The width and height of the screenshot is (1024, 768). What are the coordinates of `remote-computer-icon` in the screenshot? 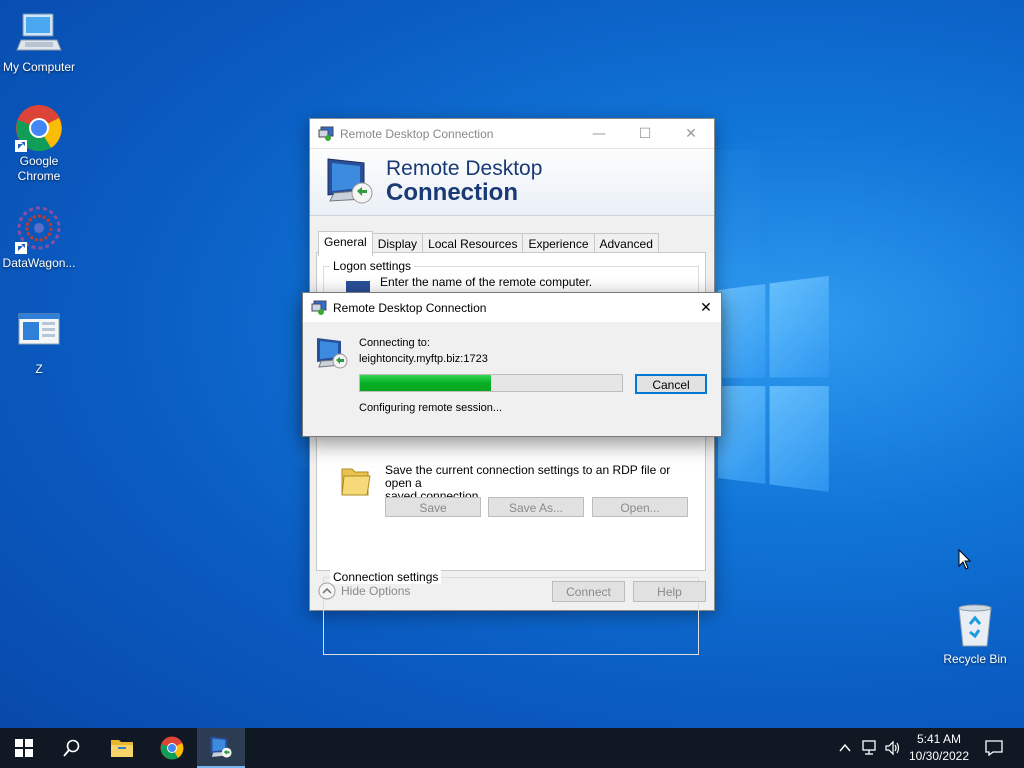 It's located at (332, 353).